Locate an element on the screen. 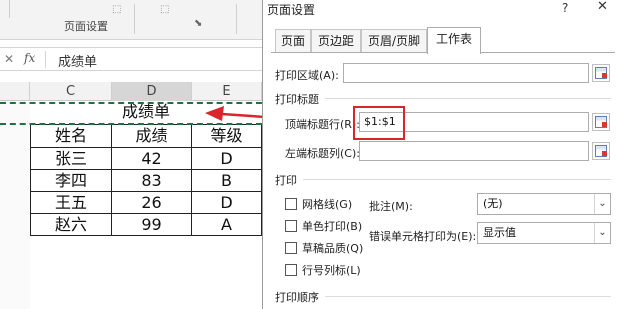  checkbox-label: 草稿品质(Q) is located at coordinates (333, 248).